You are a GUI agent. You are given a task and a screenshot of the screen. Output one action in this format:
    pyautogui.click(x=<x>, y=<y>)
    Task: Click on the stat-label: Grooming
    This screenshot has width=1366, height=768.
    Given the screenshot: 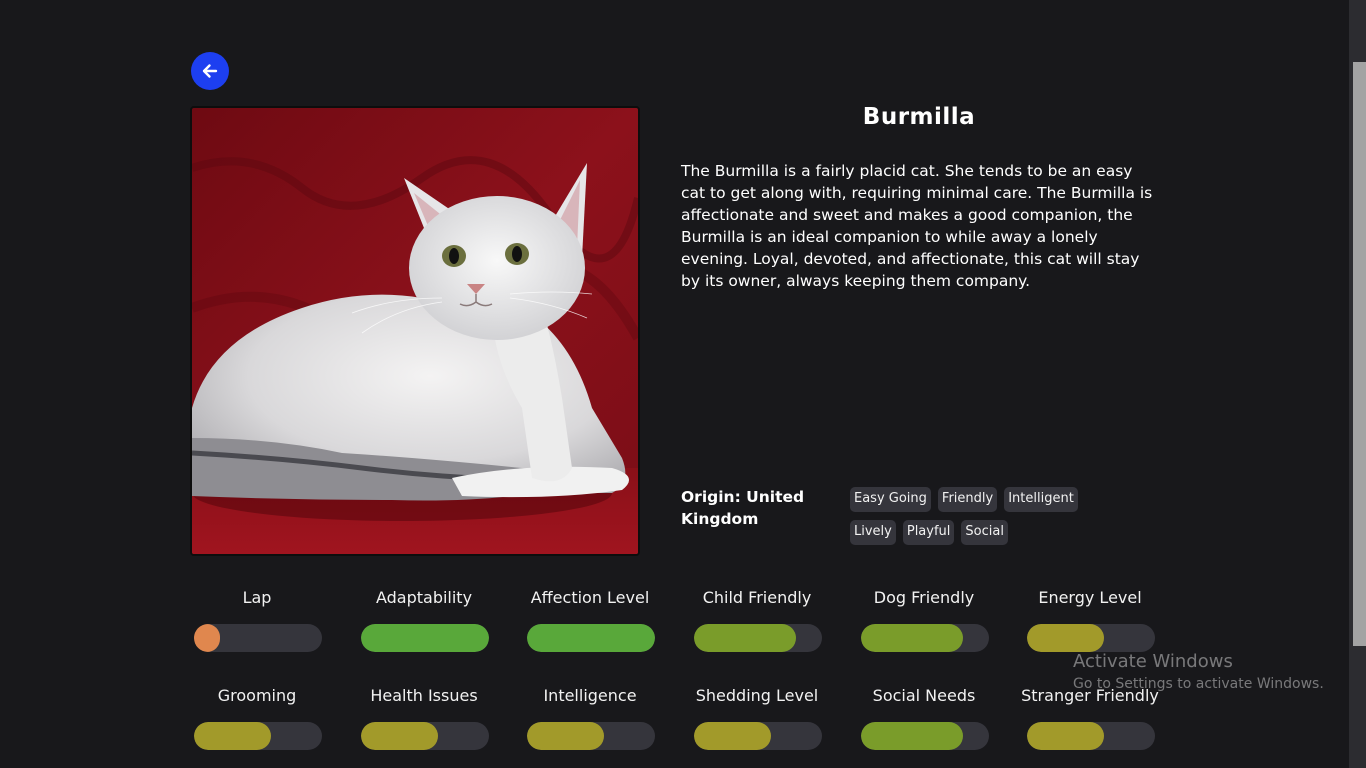 What is the action you would take?
    pyautogui.click(x=257, y=695)
    